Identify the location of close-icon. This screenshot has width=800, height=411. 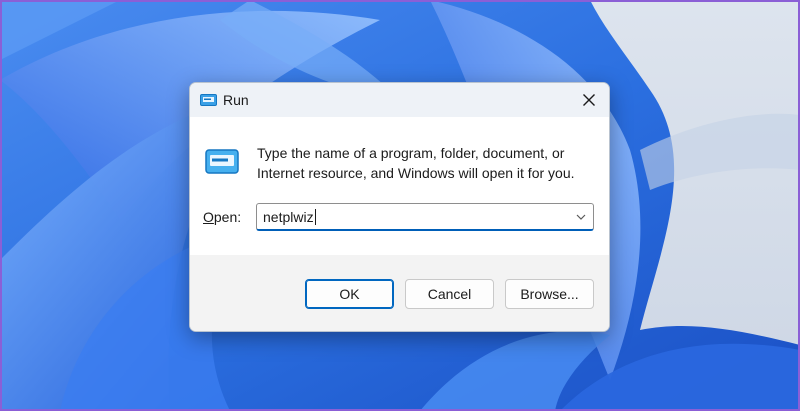
(589, 100).